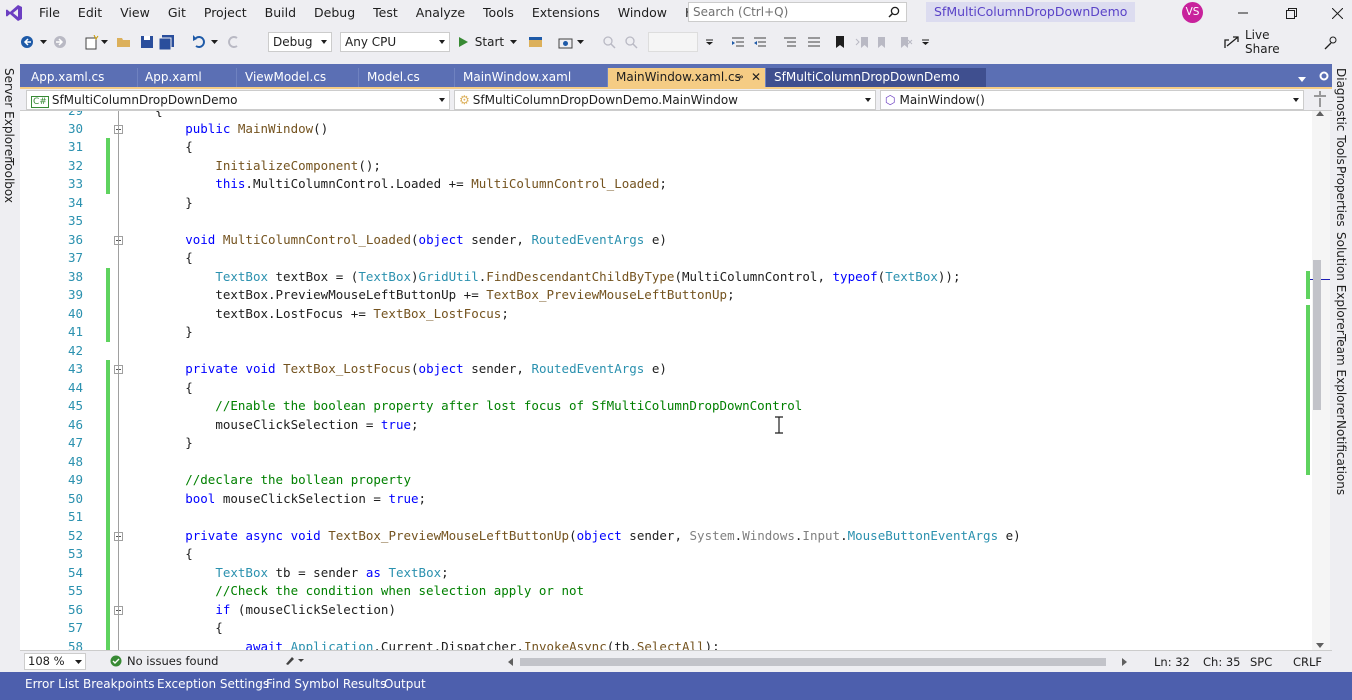 This screenshot has width=1352, height=700. Describe the element at coordinates (884, 42) in the screenshot. I see `next-bookmark-button` at that location.